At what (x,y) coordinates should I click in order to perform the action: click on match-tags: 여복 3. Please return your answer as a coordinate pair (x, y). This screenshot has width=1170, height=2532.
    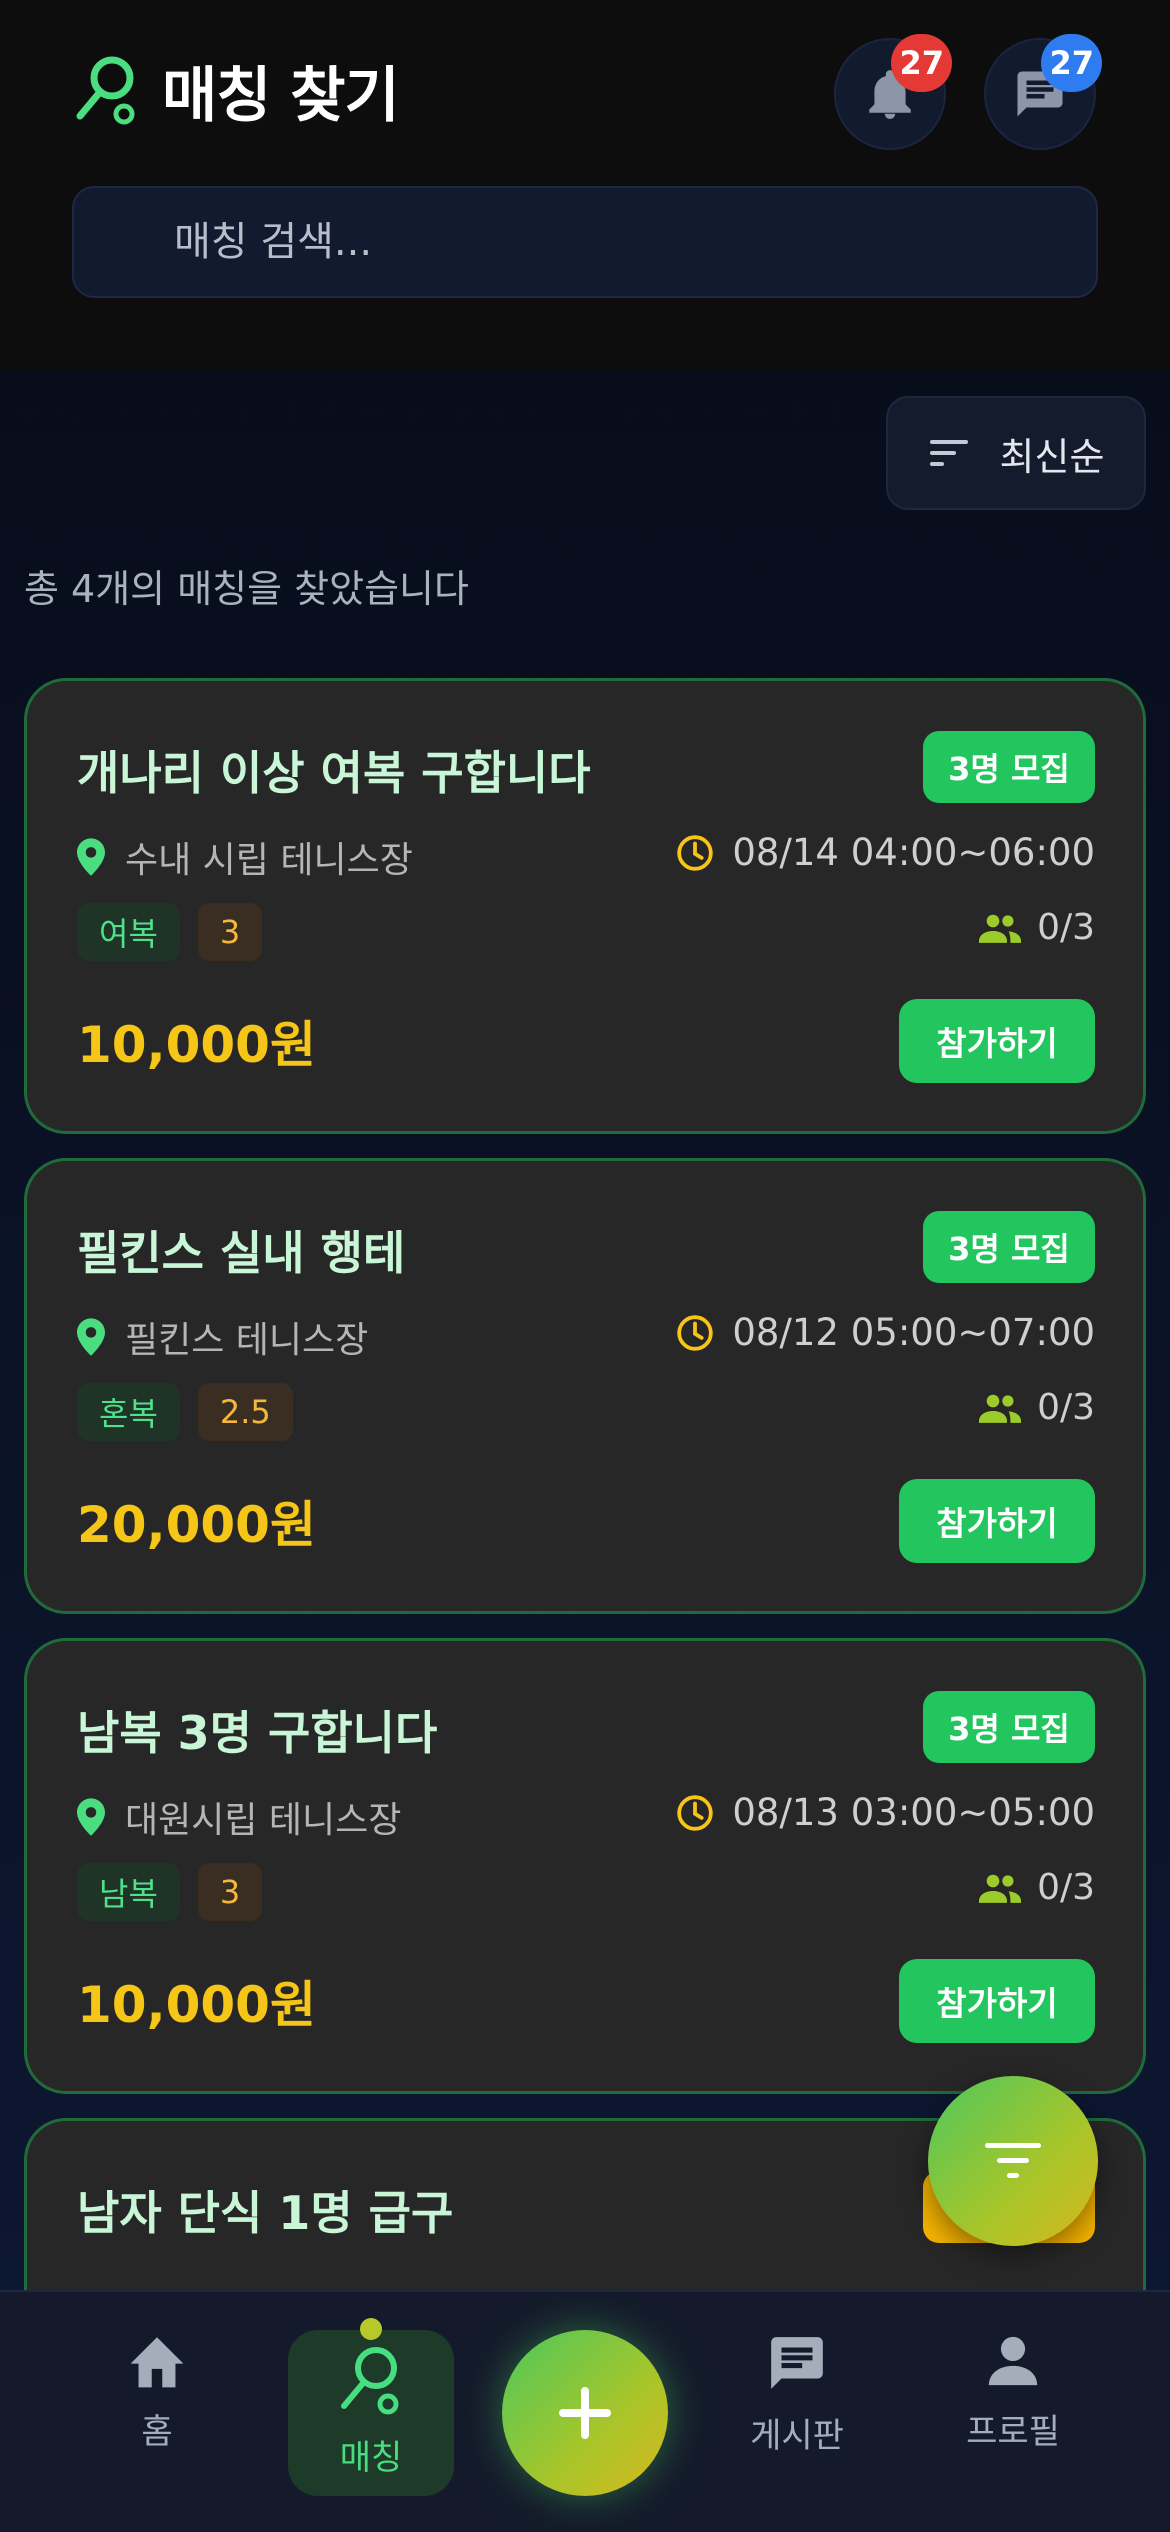
    Looking at the image, I should click on (170, 932).